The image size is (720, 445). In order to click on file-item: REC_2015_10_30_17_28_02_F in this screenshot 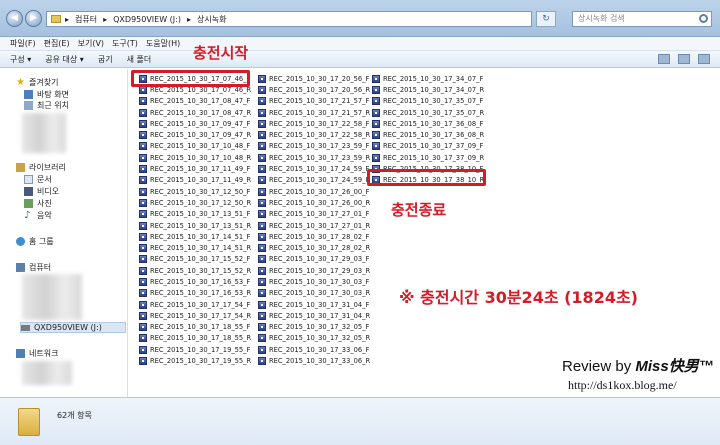, I will do `click(314, 236)`.